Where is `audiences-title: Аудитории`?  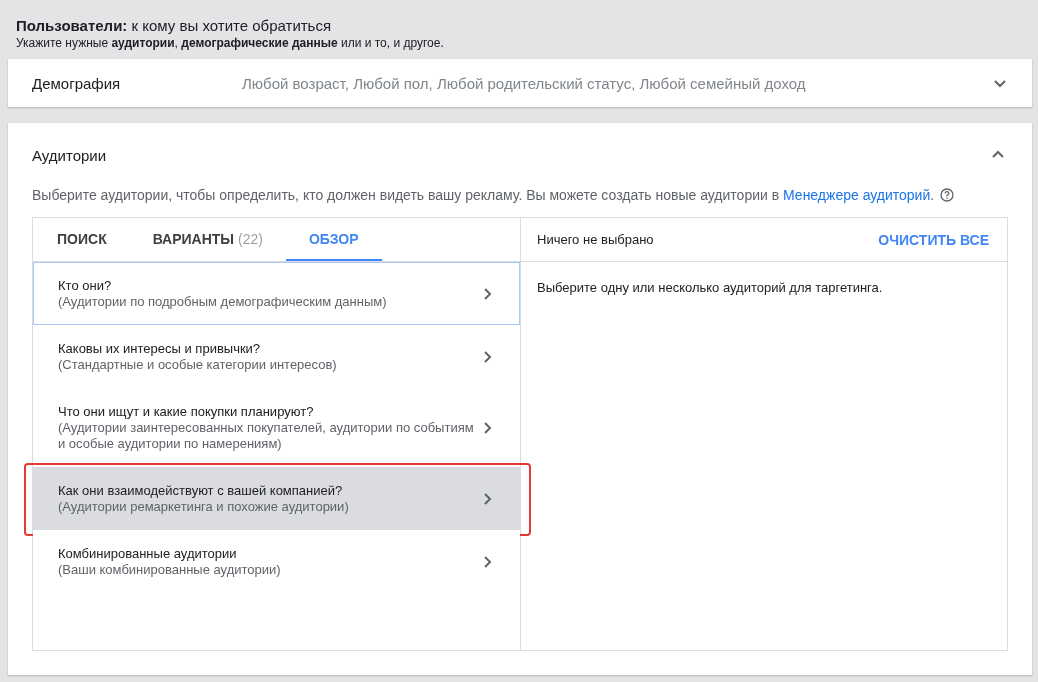
audiences-title: Аудитории is located at coordinates (69, 155).